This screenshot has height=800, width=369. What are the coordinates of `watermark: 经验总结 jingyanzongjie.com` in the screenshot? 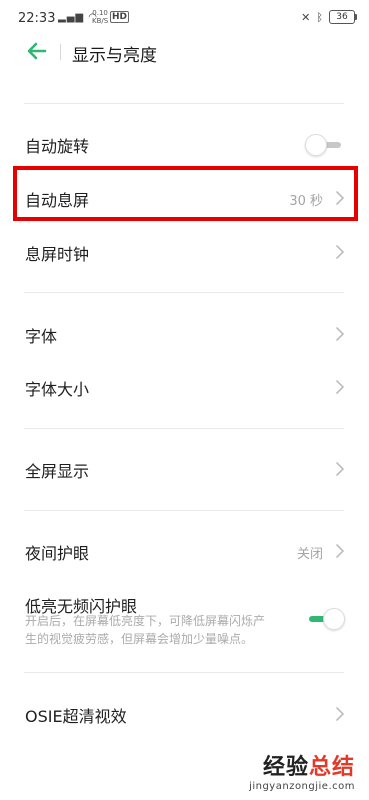 It's located at (302, 770).